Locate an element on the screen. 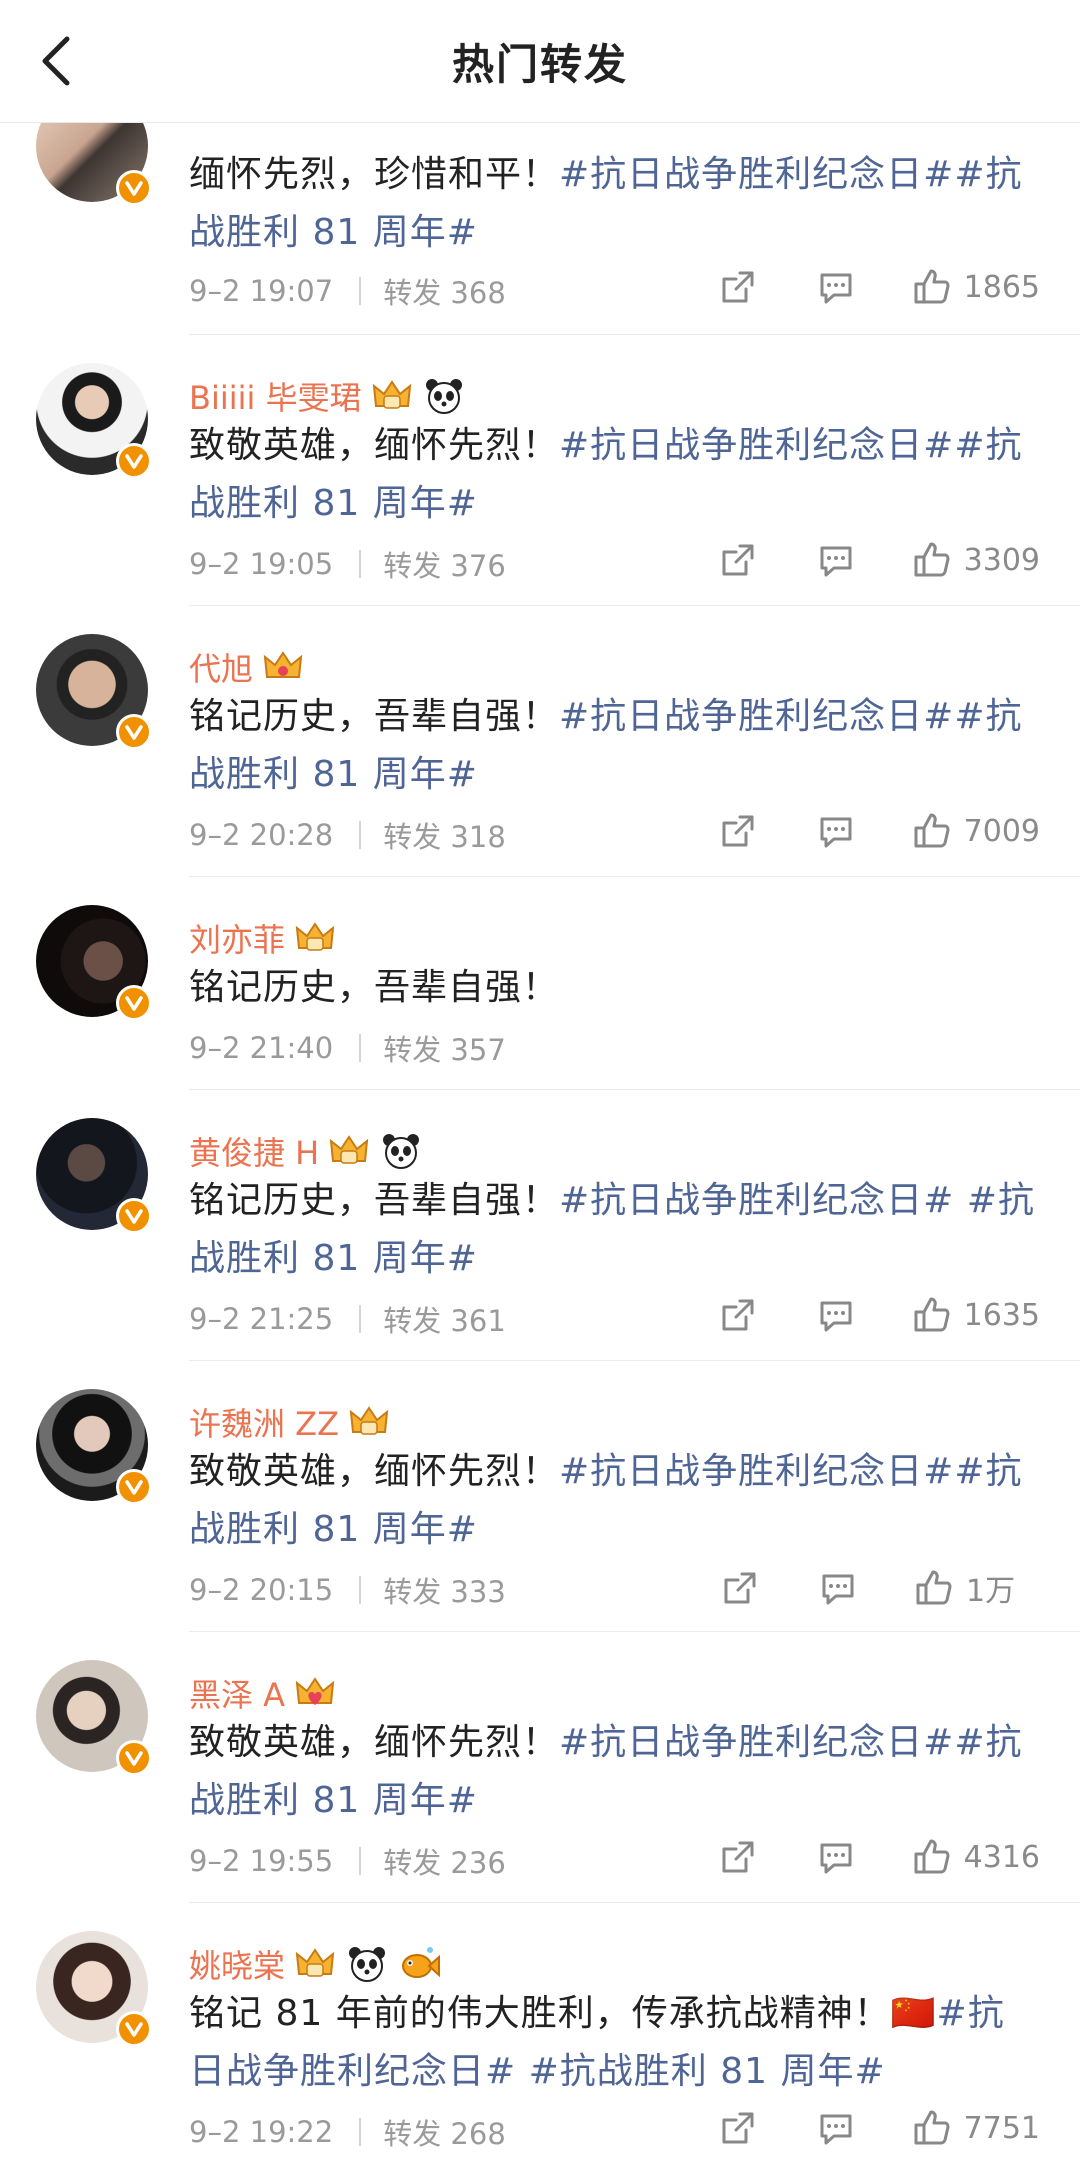 The height and width of the screenshot is (2166, 1080). like-count: 1万 is located at coordinates (991, 1591).